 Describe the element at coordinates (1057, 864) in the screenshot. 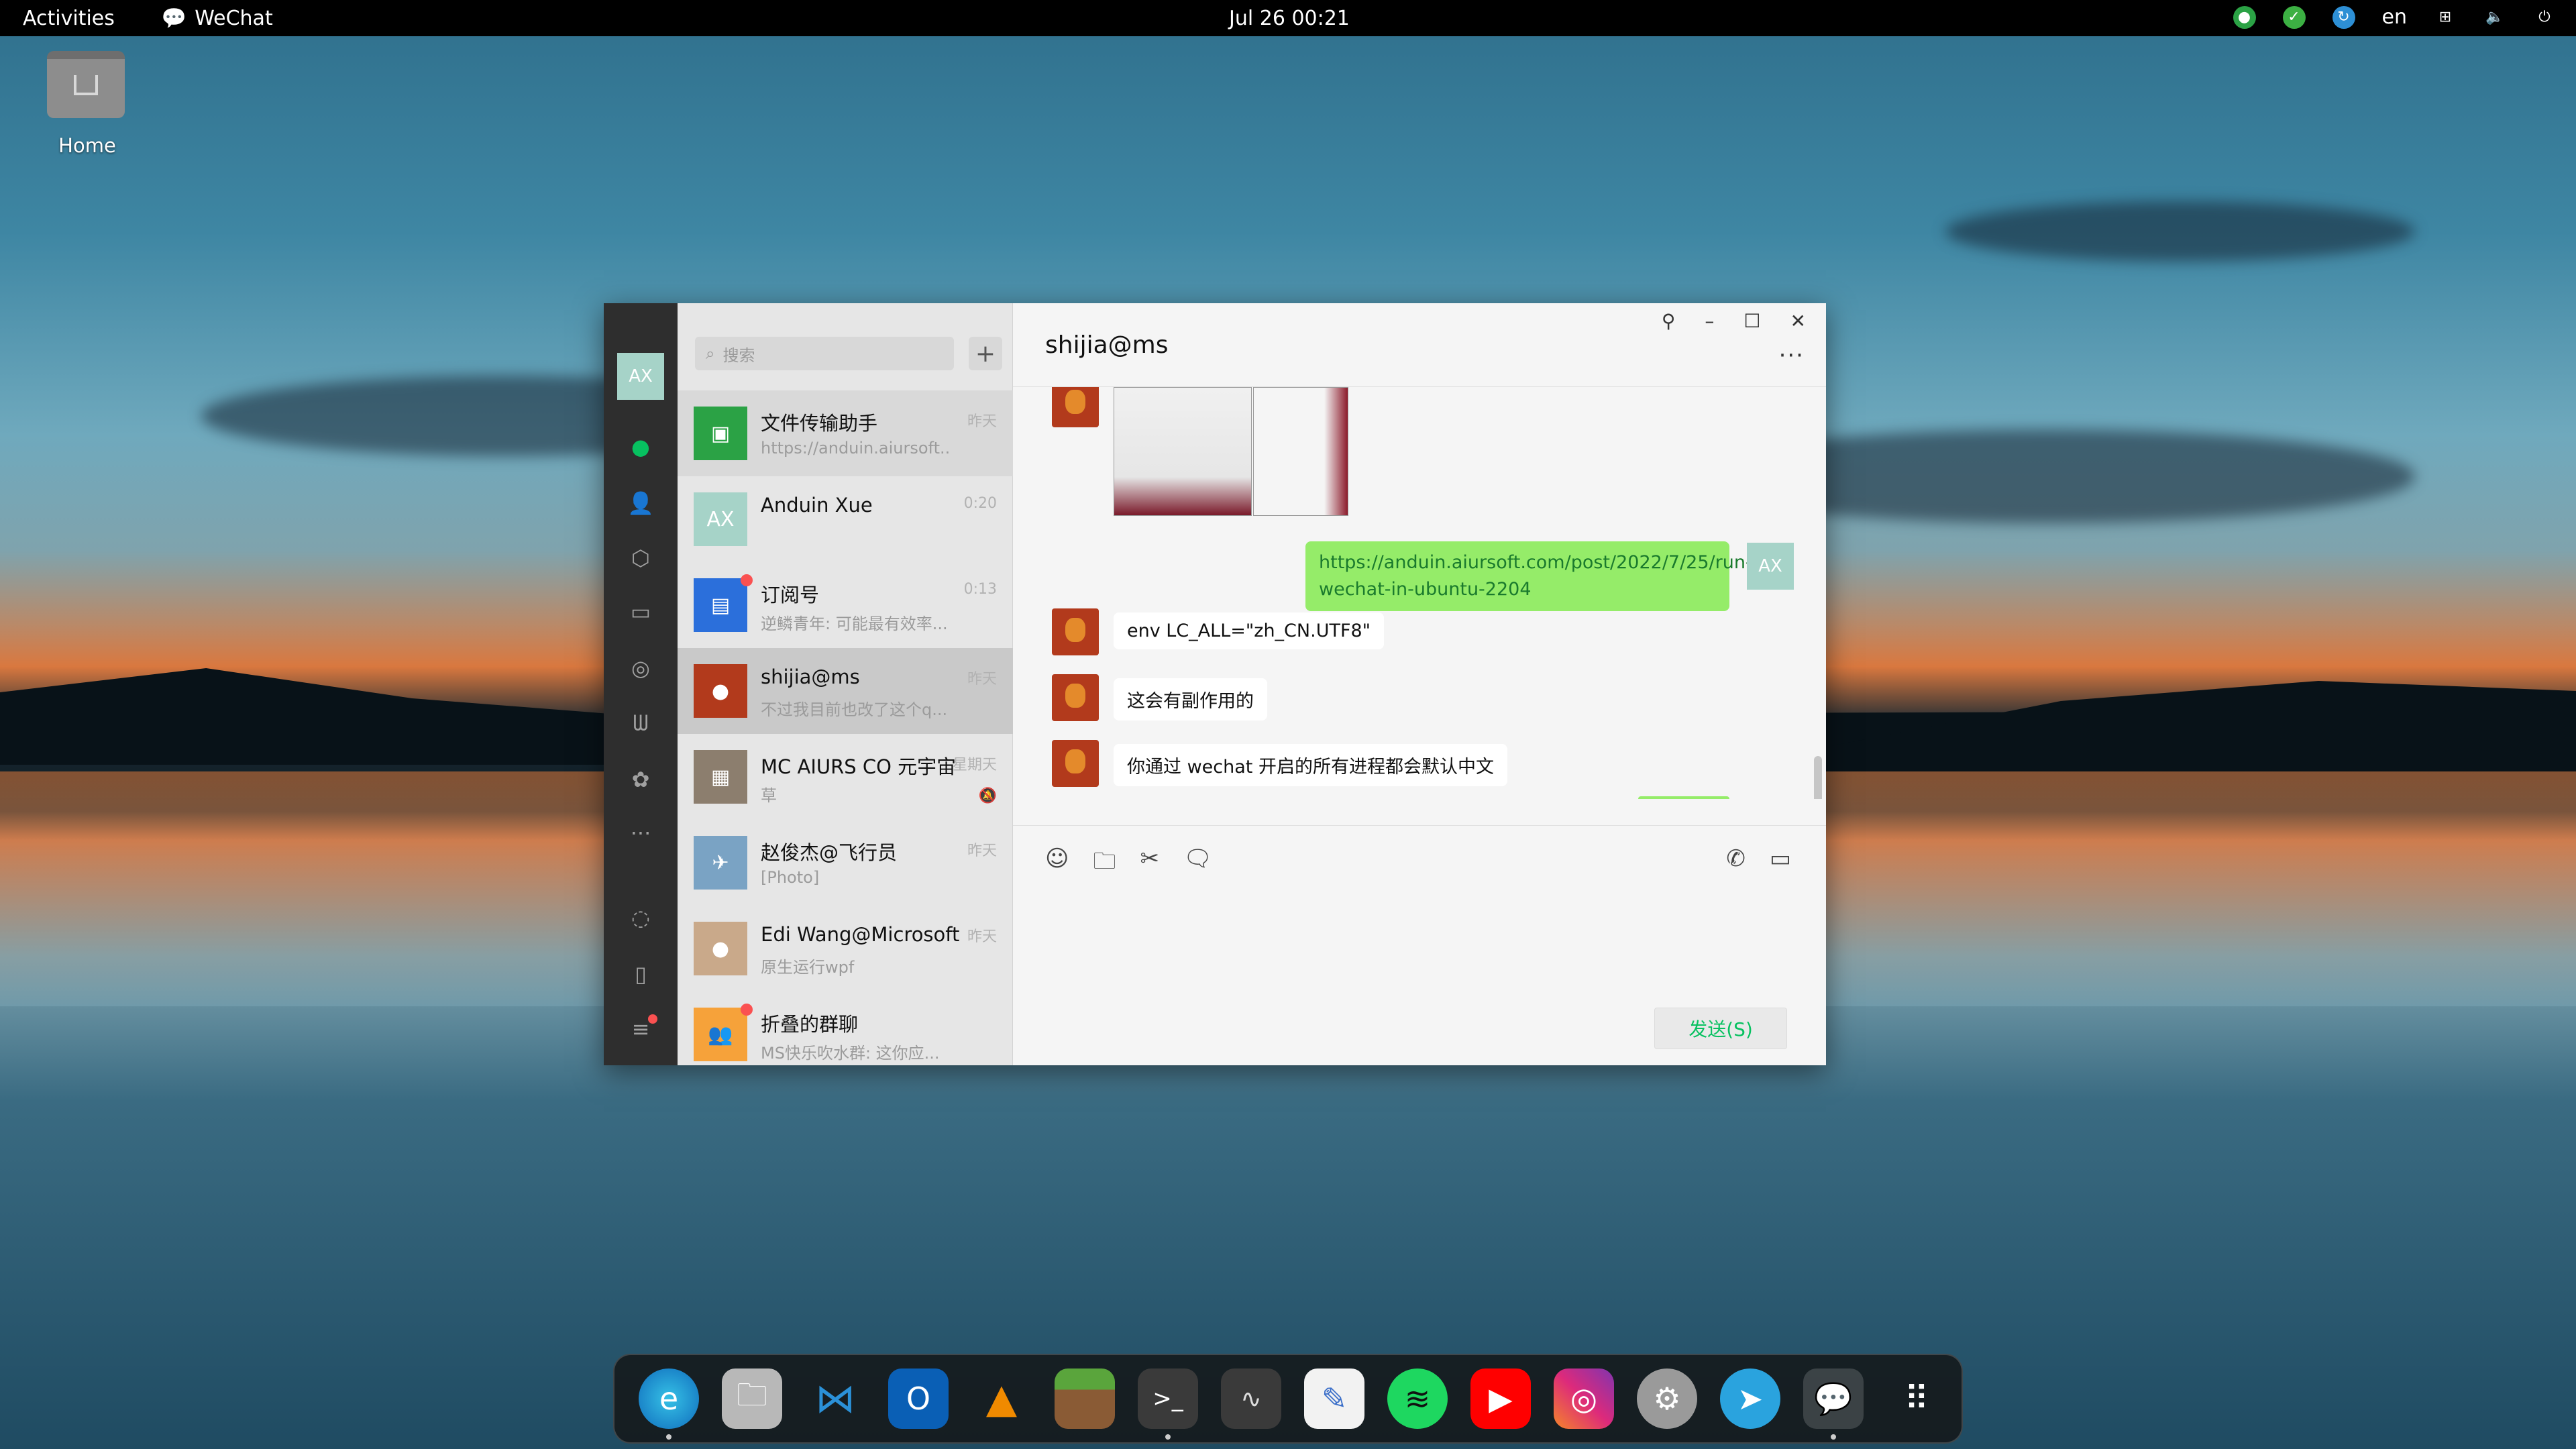

I see `emoji-icon: ☺` at that location.